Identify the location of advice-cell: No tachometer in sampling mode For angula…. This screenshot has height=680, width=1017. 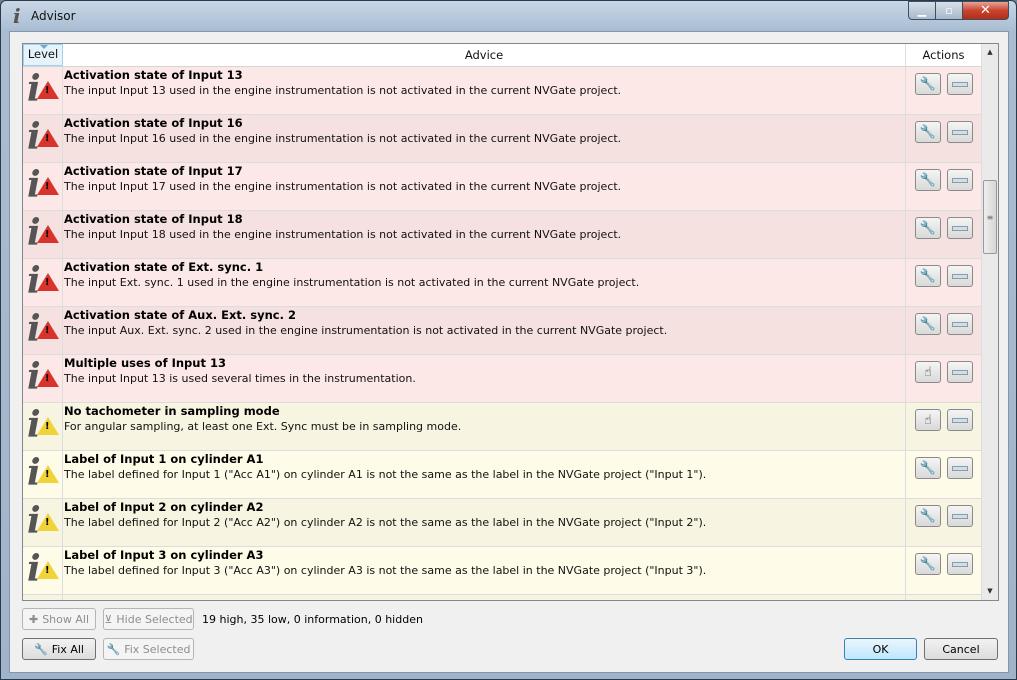
(484, 426).